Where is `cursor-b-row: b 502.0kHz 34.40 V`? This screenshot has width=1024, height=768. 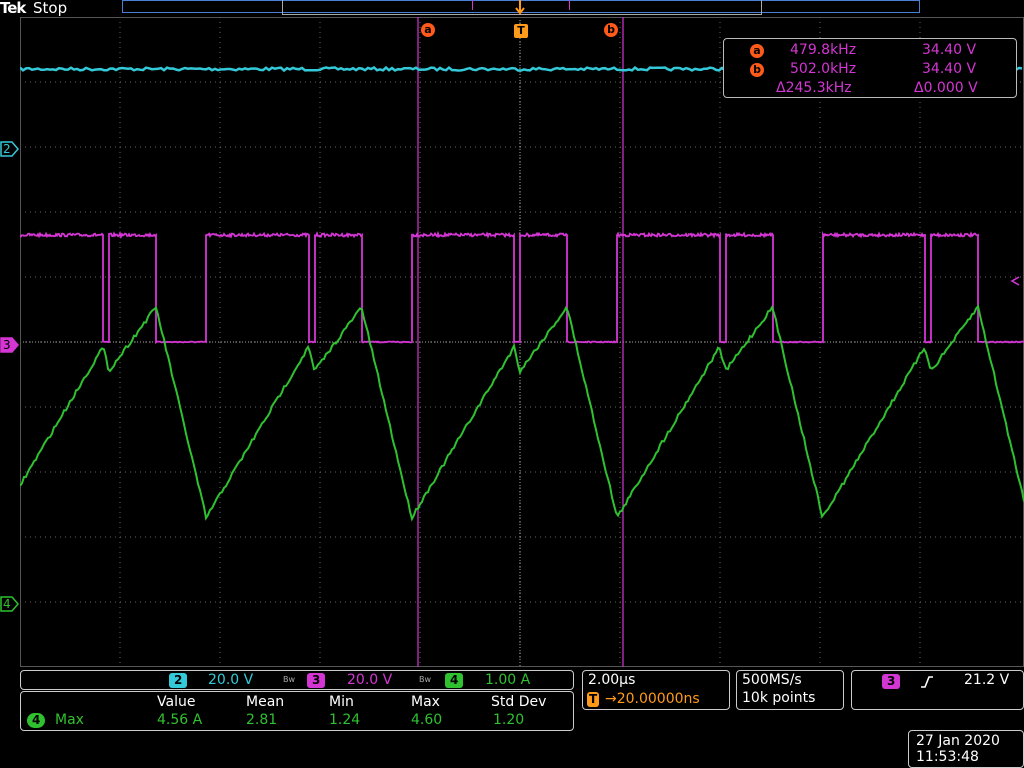
cursor-b-row: b 502.0kHz 34.40 V is located at coordinates (870, 70).